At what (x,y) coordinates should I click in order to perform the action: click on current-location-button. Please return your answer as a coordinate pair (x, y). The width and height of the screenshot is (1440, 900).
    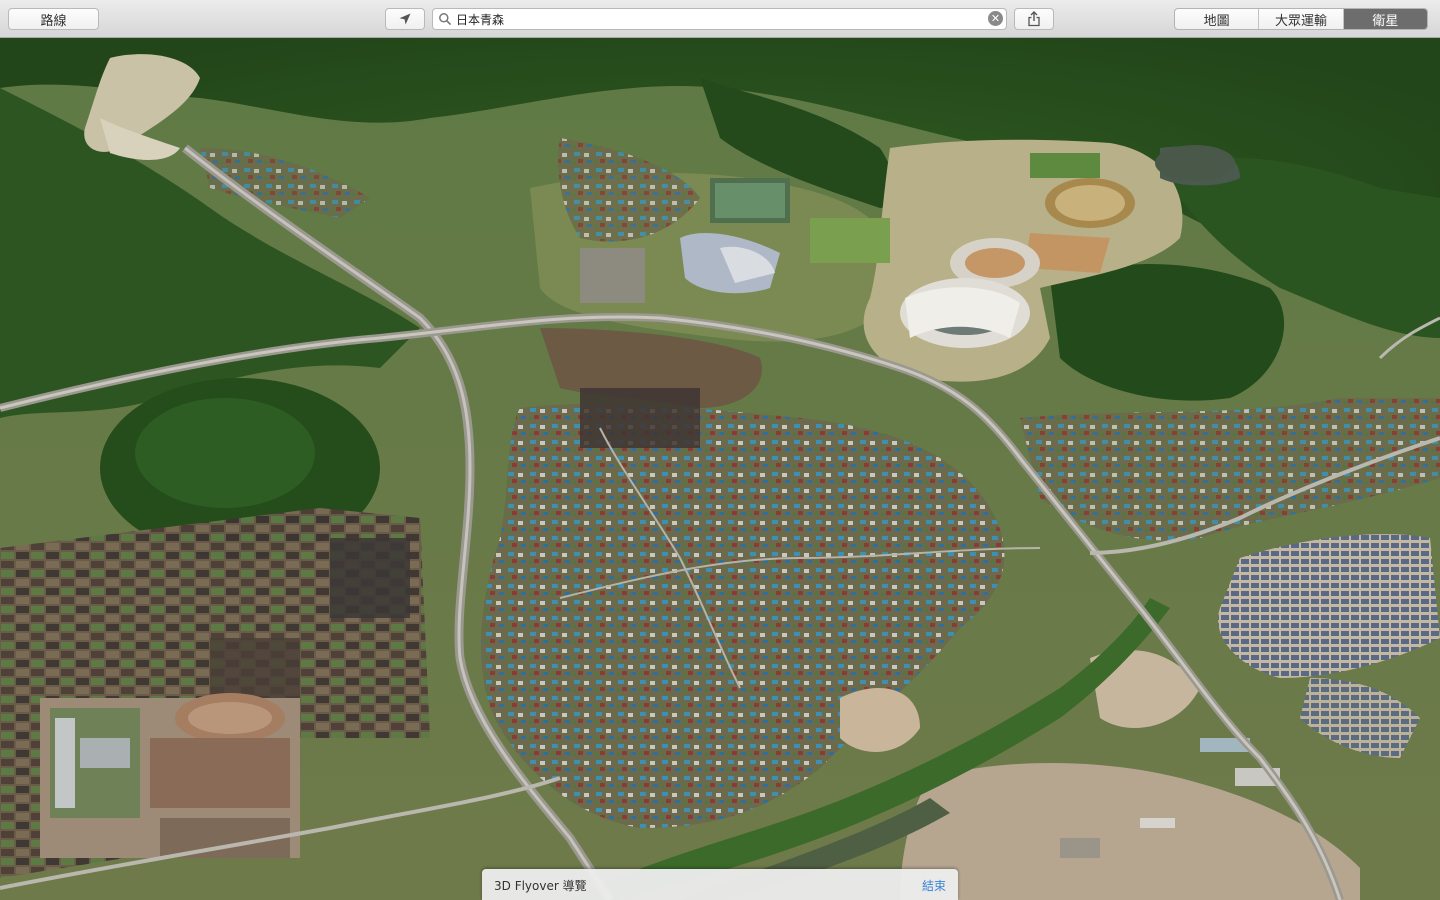
    Looking at the image, I should click on (405, 19).